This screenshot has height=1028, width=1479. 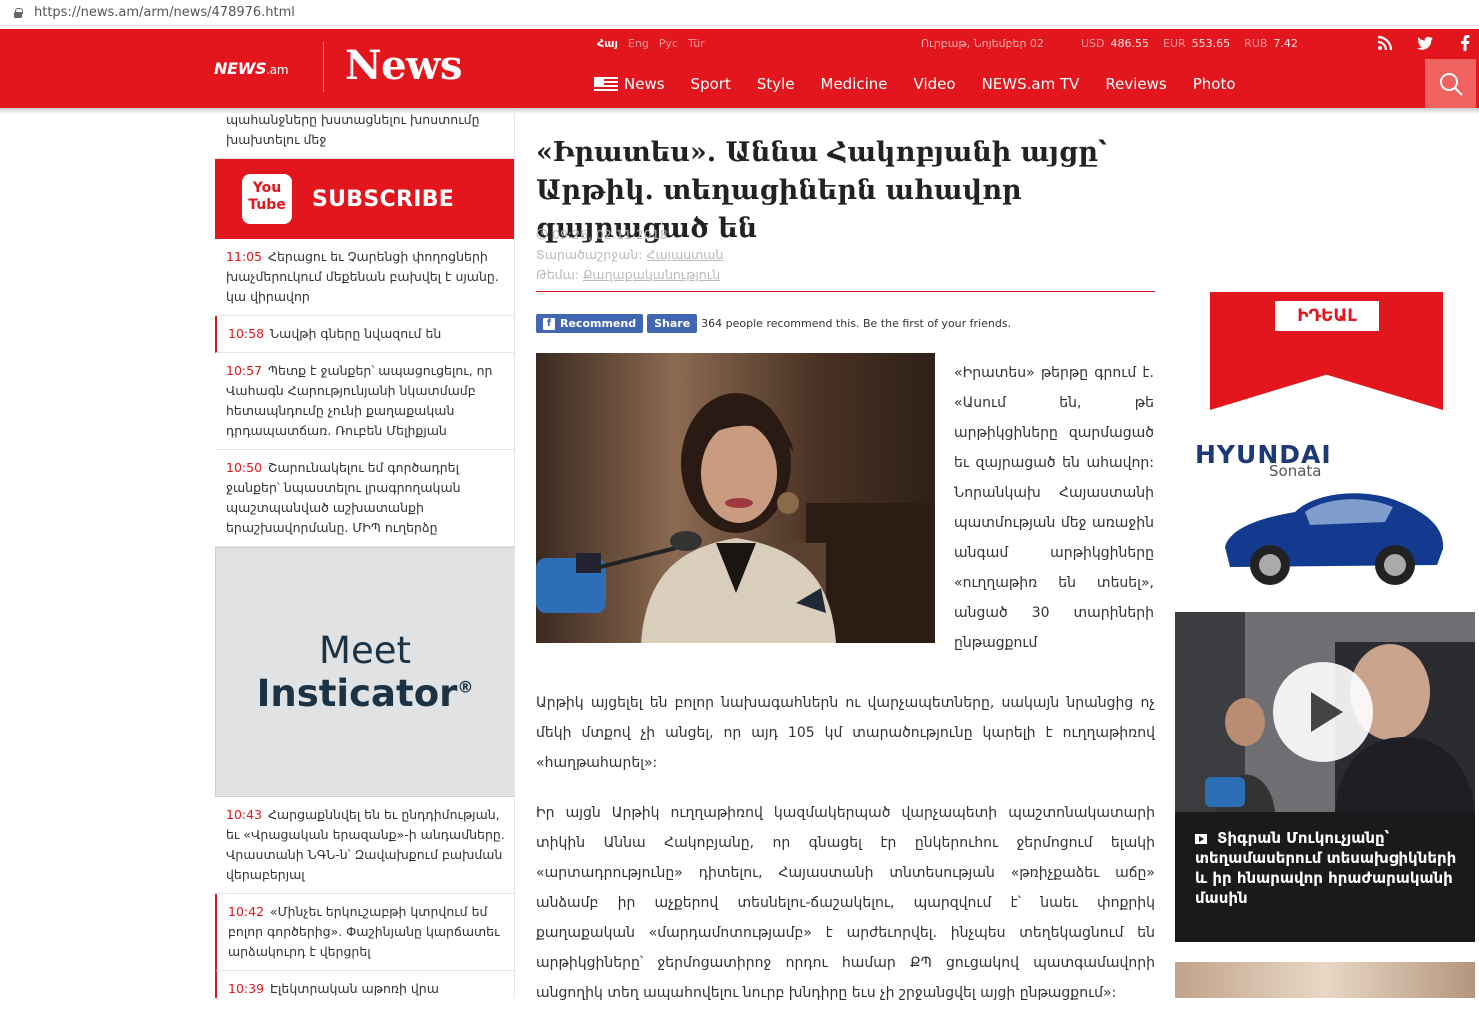 What do you see at coordinates (629, 235) in the screenshot?
I see `article-time: 09:26, 02.11.2018` at bounding box center [629, 235].